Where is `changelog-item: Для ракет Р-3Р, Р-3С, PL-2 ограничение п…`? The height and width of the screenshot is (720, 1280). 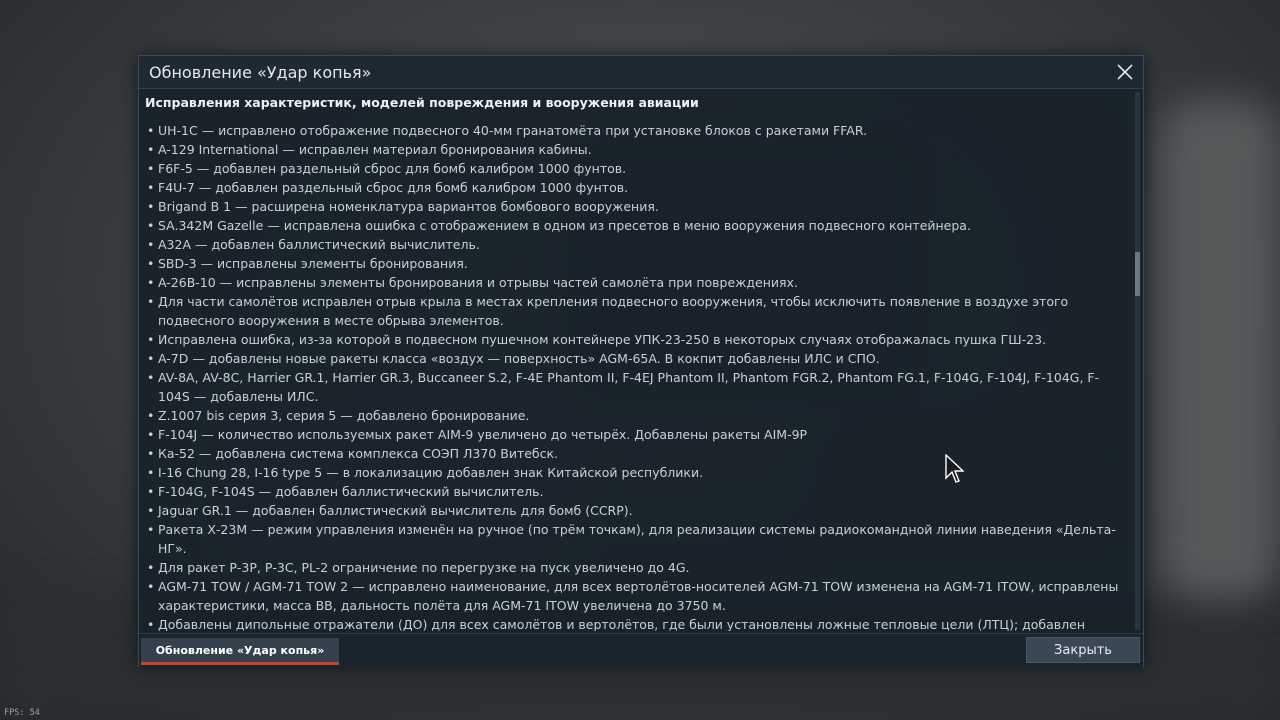 changelog-item: Для ракет Р-3Р, Р-3С, PL-2 ограничение п… is located at coordinates (635, 567).